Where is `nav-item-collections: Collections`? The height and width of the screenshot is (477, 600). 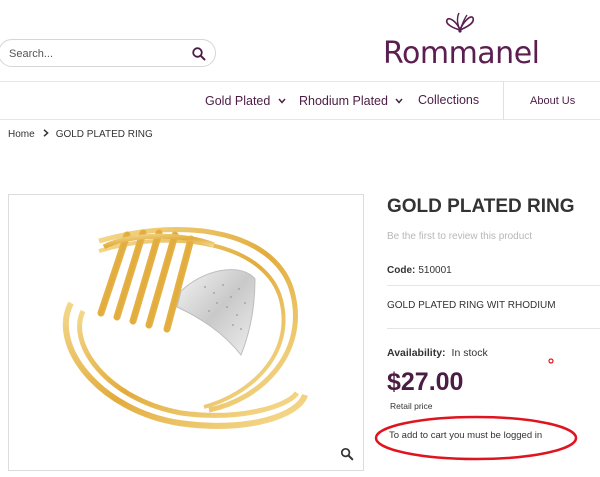 nav-item-collections: Collections is located at coordinates (448, 100).